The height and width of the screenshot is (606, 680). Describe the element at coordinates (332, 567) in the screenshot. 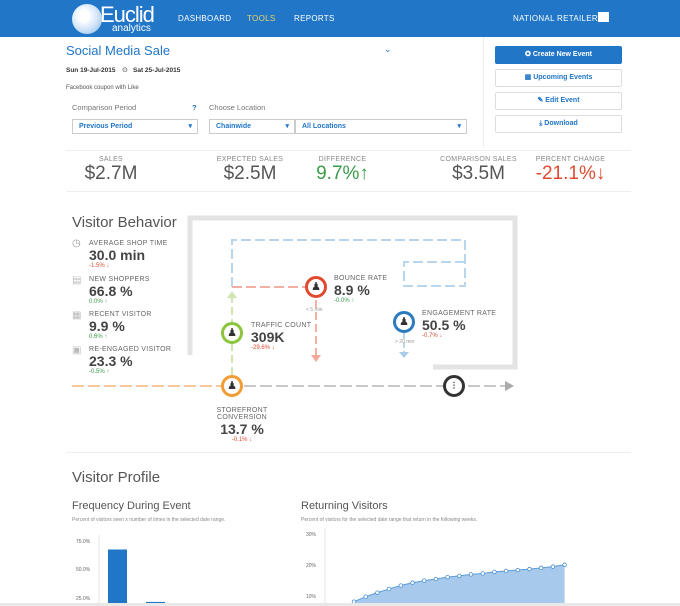

I see `profile-charts` at that location.